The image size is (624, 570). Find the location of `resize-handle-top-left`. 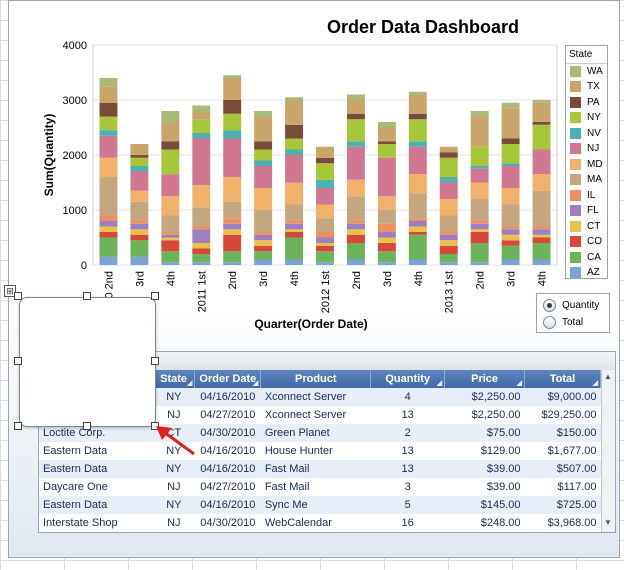

resize-handle-top-left is located at coordinates (18, 296).